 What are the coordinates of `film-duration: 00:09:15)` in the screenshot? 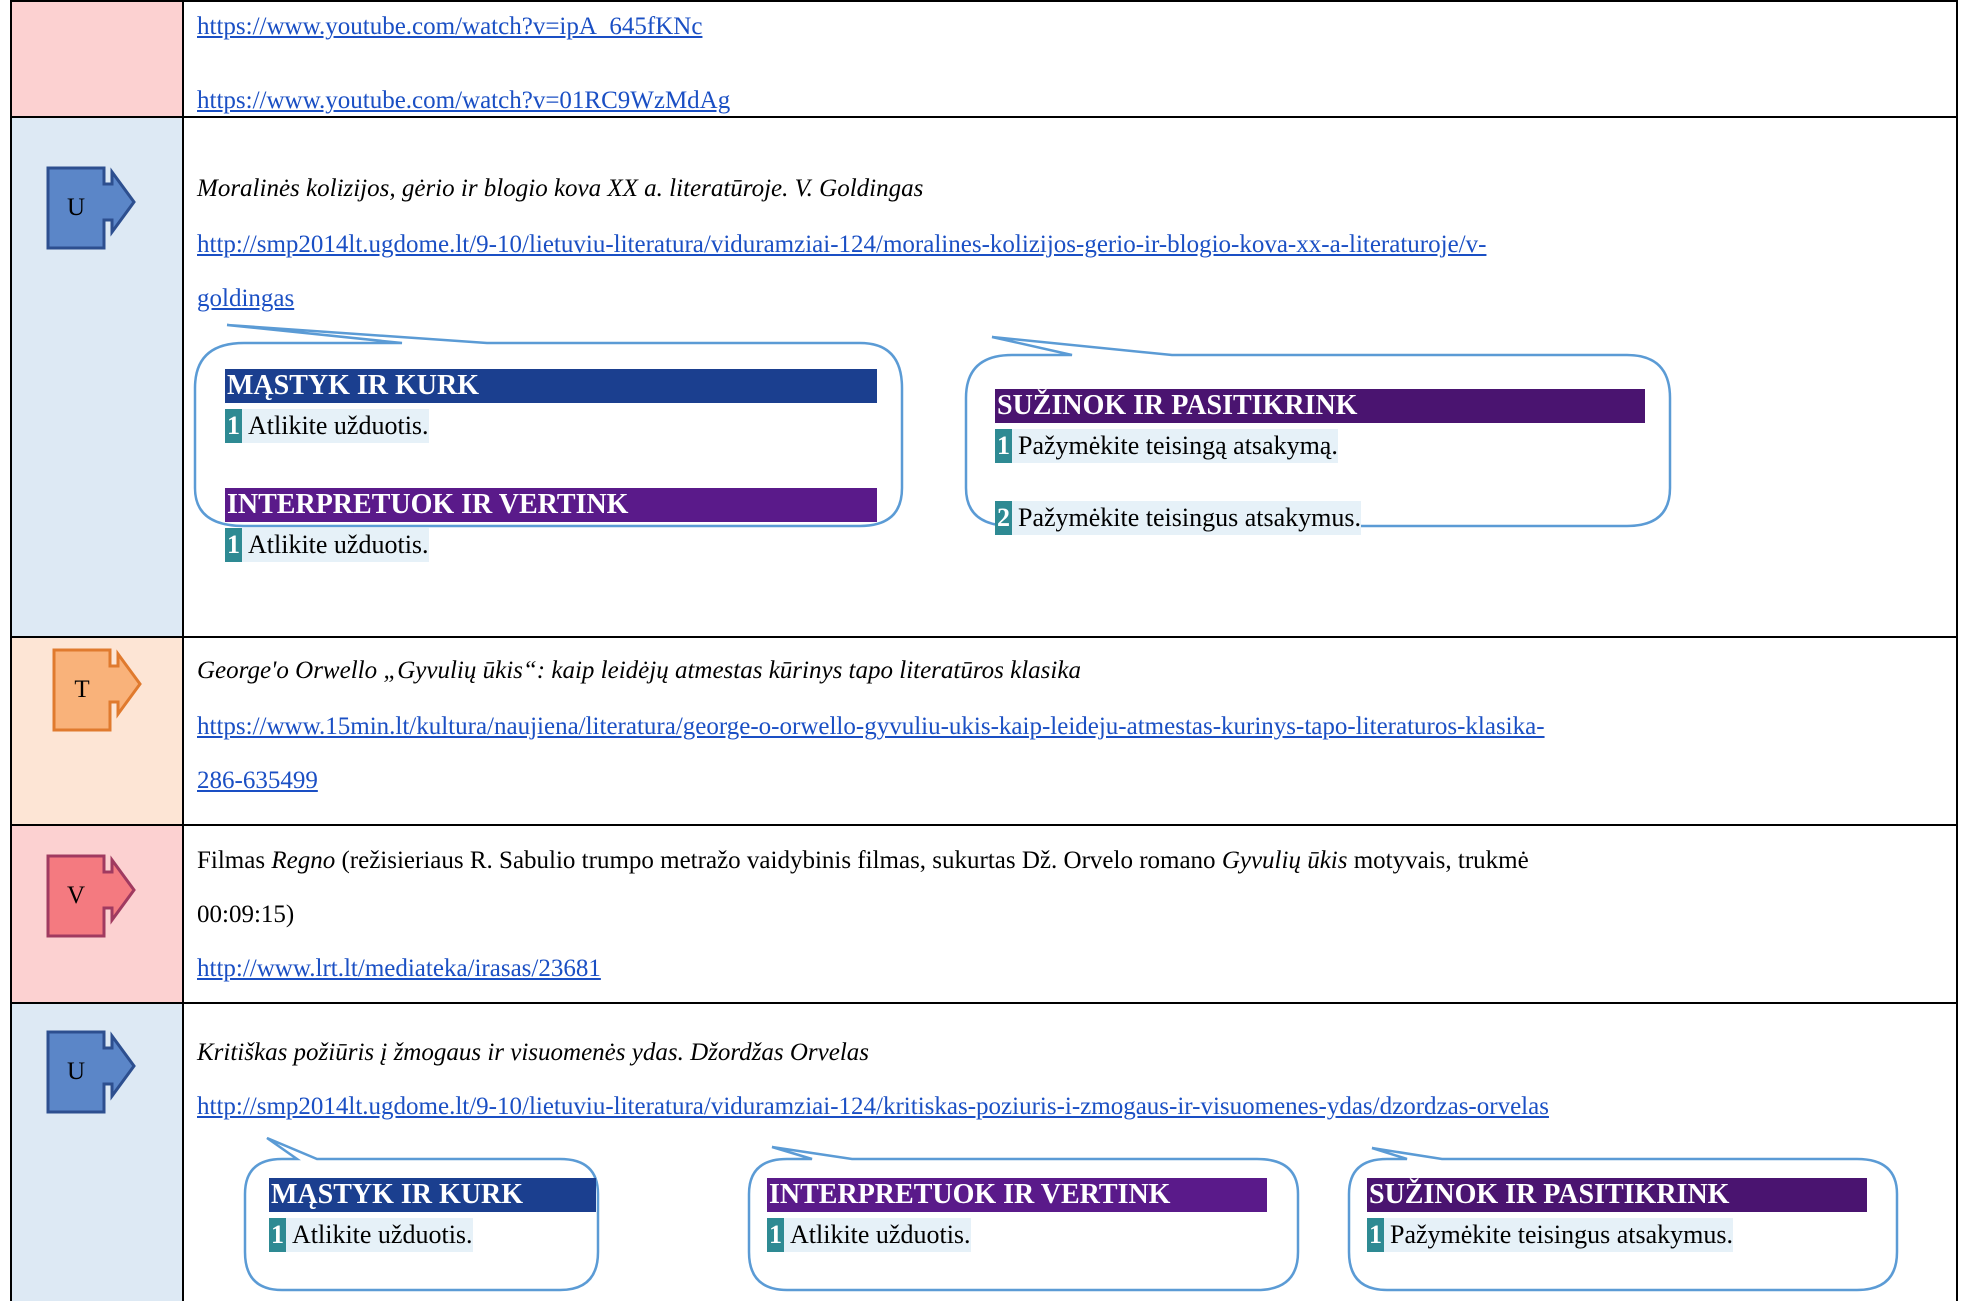 It's located at (246, 914).